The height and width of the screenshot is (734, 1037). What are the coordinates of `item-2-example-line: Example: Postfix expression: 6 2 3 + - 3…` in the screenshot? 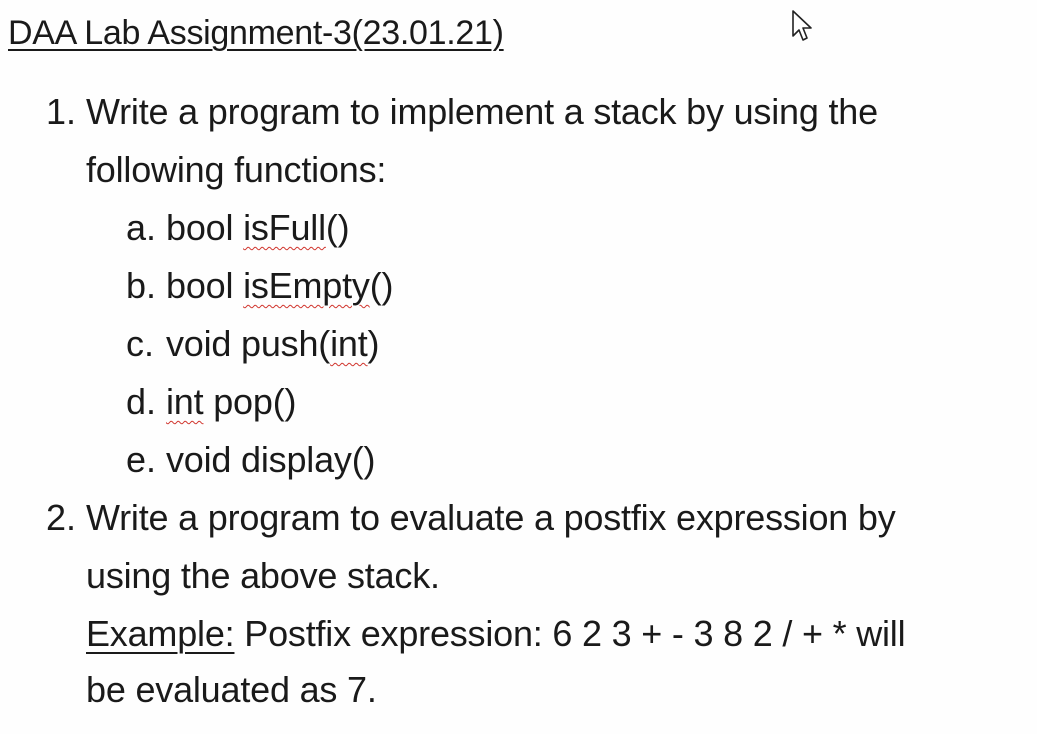 It's located at (496, 634).